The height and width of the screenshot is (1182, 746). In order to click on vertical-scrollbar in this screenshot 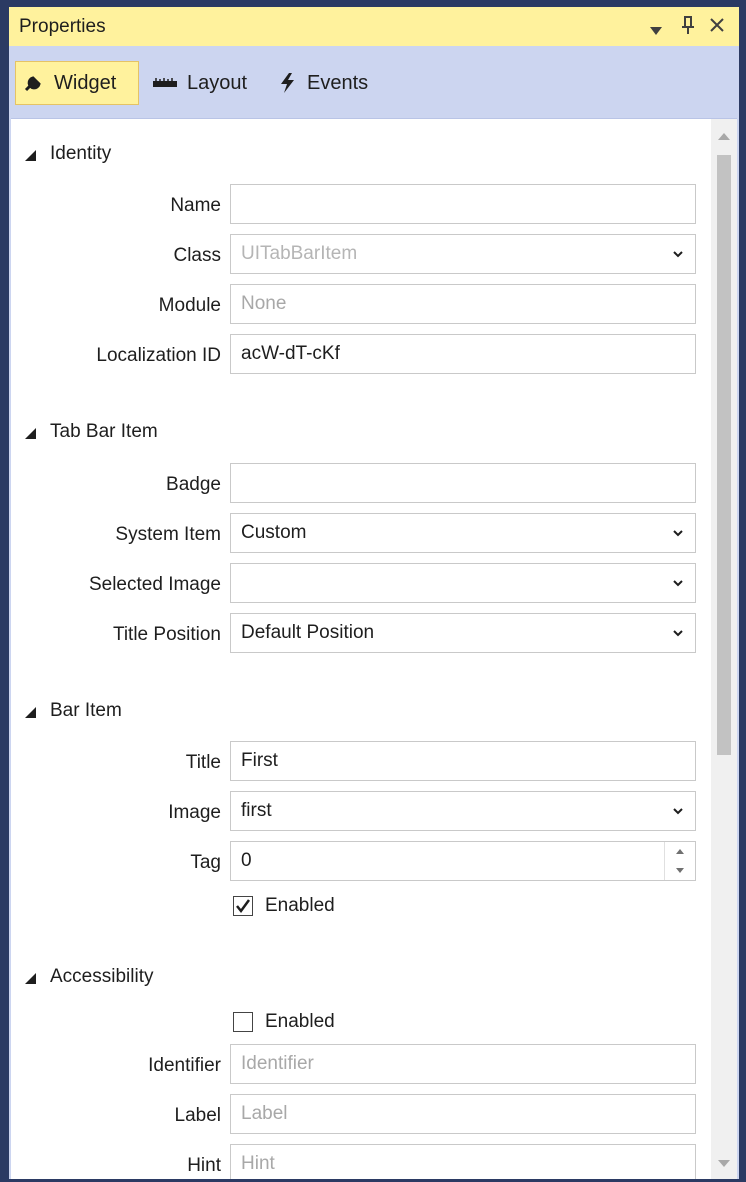, I will do `click(724, 649)`.